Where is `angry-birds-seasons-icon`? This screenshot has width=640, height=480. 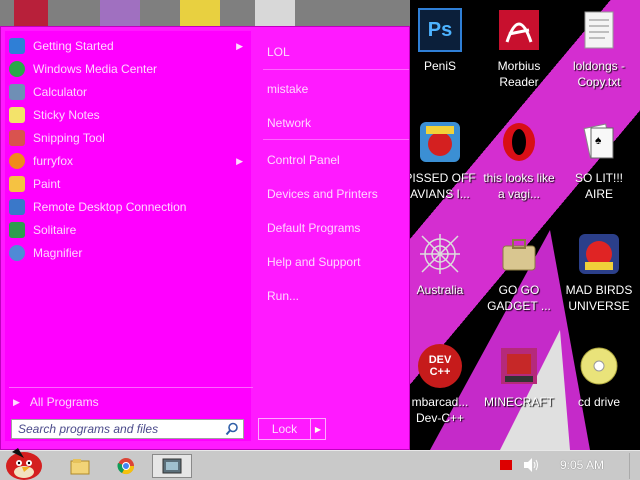 angry-birds-seasons-icon is located at coordinates (440, 142).